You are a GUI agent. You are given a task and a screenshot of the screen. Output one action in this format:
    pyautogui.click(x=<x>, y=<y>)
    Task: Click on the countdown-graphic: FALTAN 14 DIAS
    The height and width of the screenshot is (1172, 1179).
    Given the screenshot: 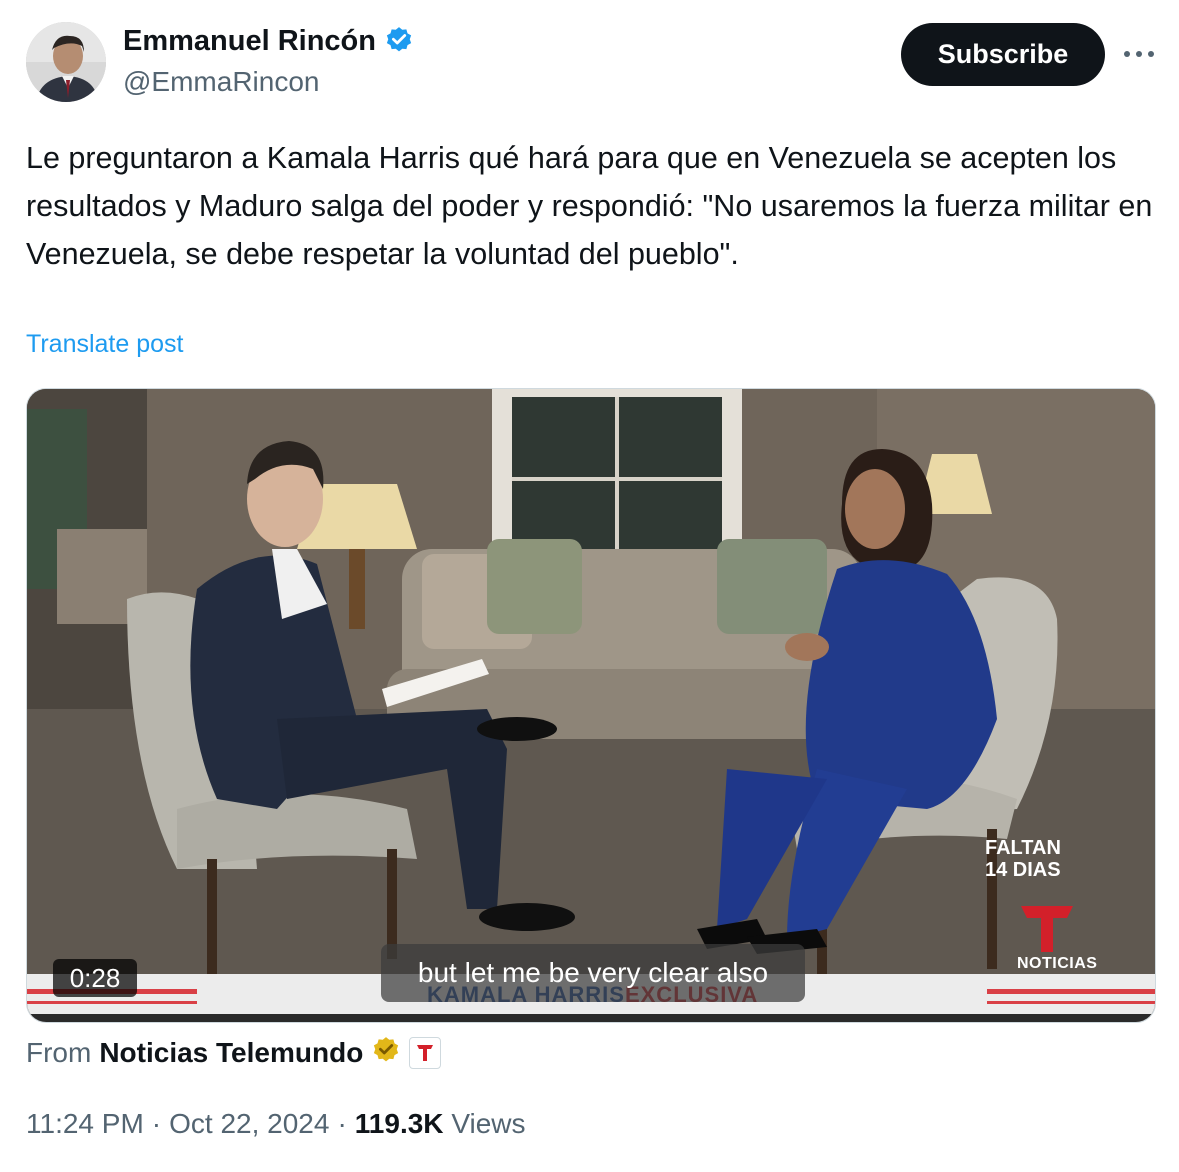 What is the action you would take?
    pyautogui.click(x=1023, y=859)
    